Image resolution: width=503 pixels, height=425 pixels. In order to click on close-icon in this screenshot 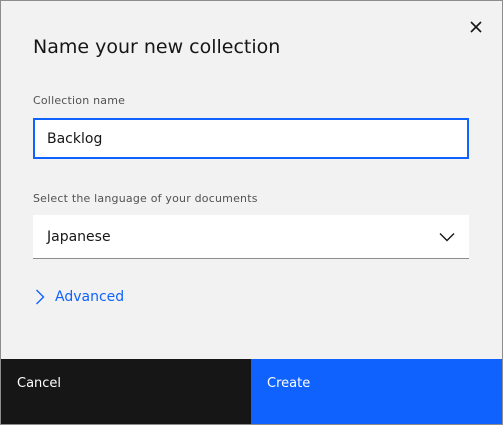, I will do `click(476, 27)`.